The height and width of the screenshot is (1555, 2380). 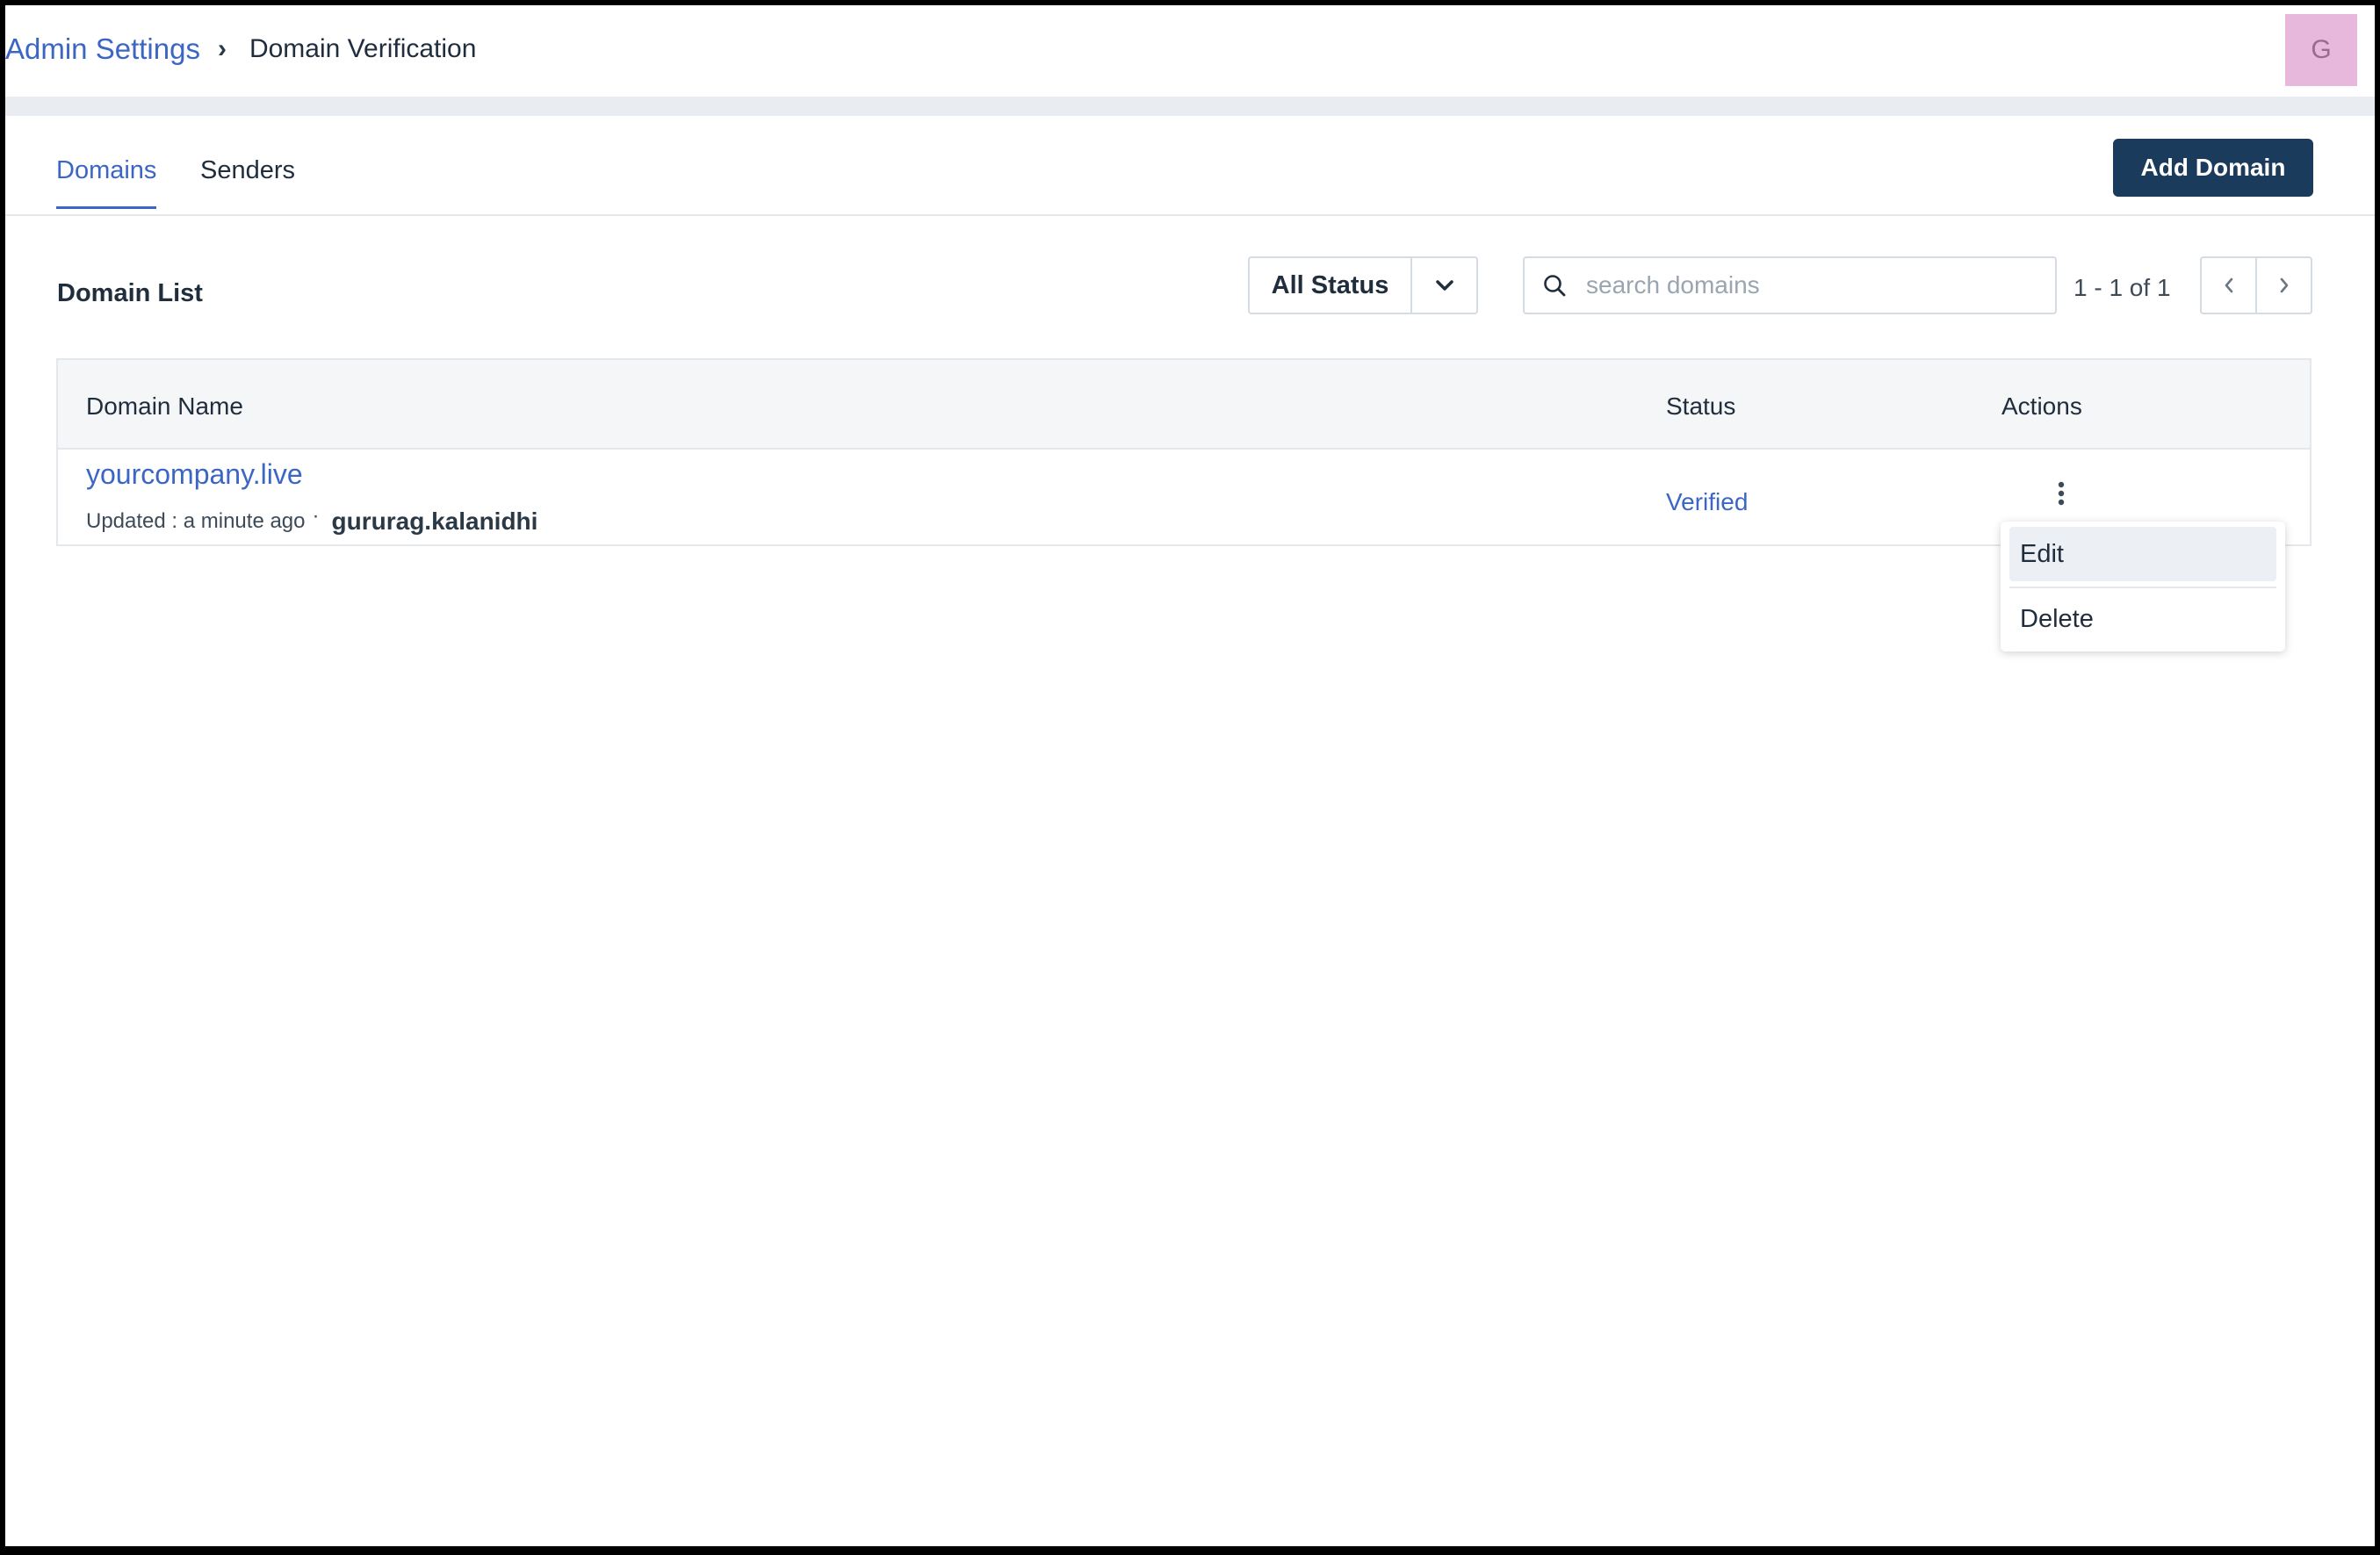 I want to click on updated-timestamp: Updated : a minute ago, so click(x=196, y=521).